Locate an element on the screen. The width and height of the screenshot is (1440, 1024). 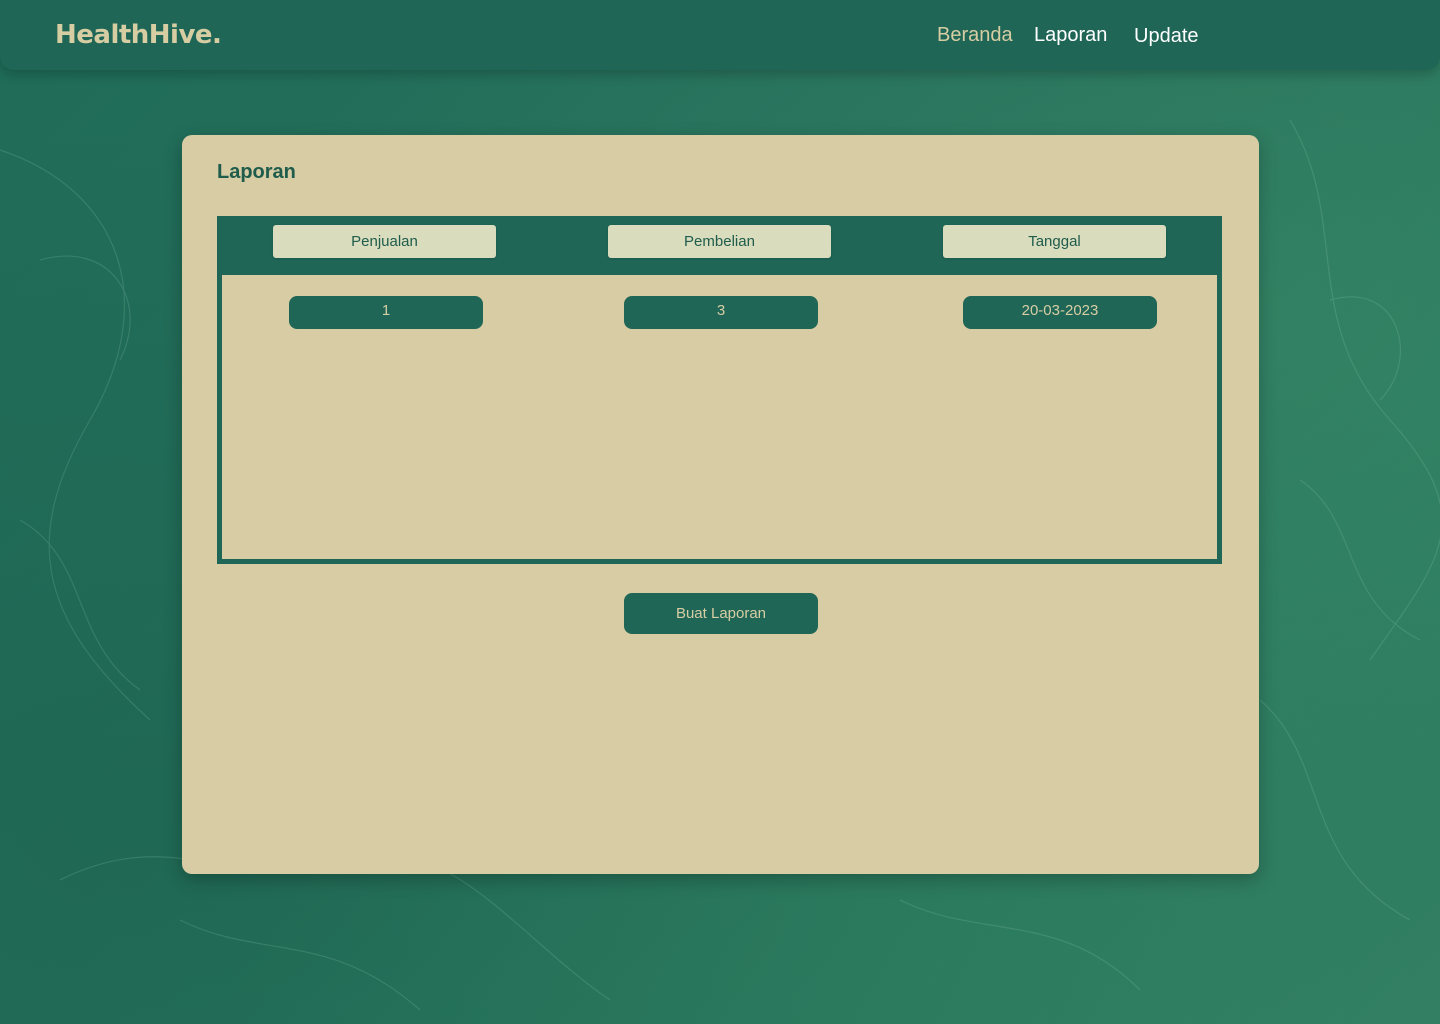
top-navbar: HealthHive. Beranda Laporan Update is located at coordinates (720, 35).